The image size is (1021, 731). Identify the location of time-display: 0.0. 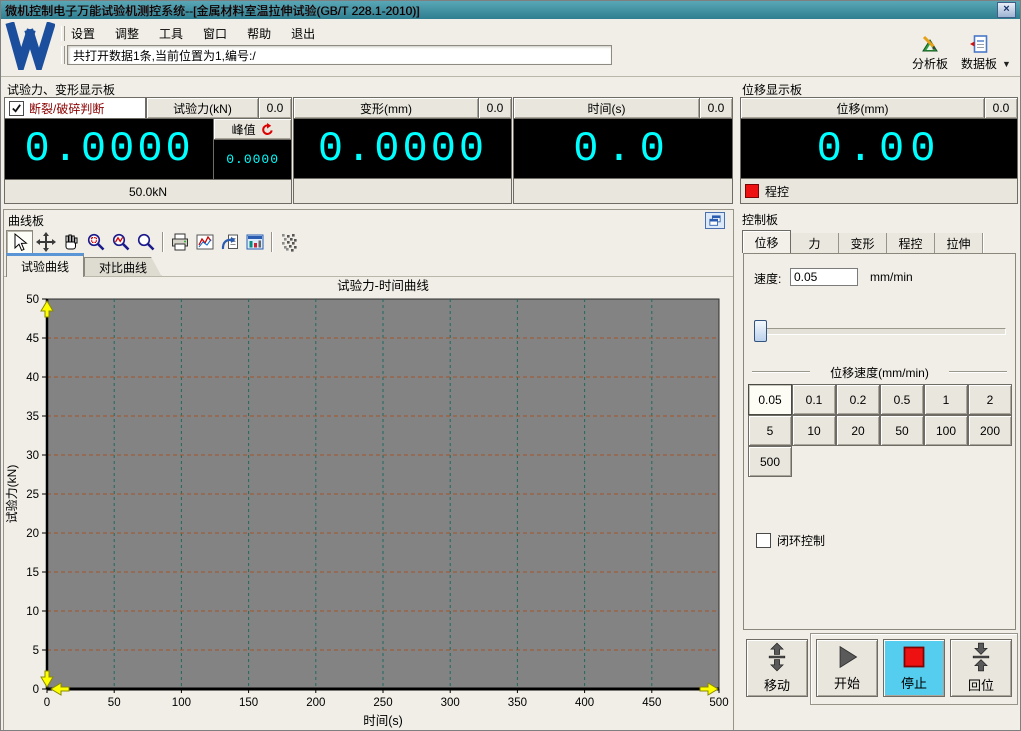
(623, 149).